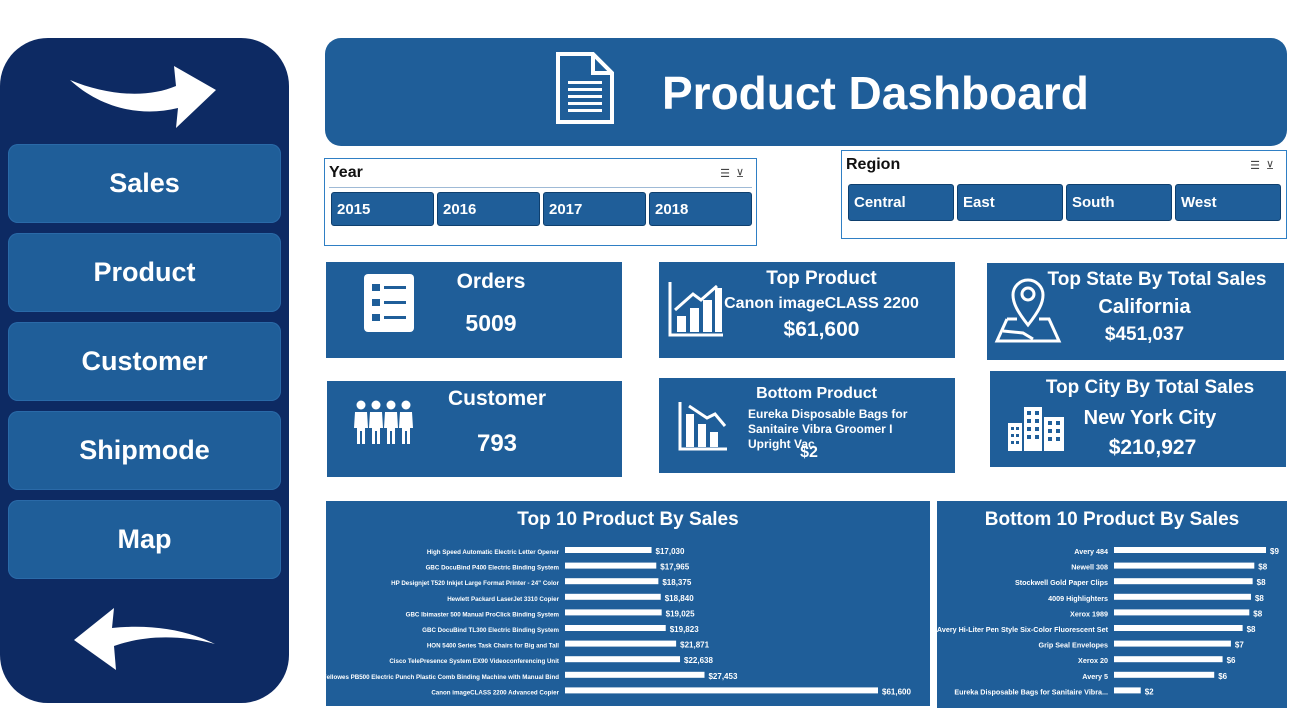  Describe the element at coordinates (979, 202) in the screenshot. I see `region-item-label: East` at that location.